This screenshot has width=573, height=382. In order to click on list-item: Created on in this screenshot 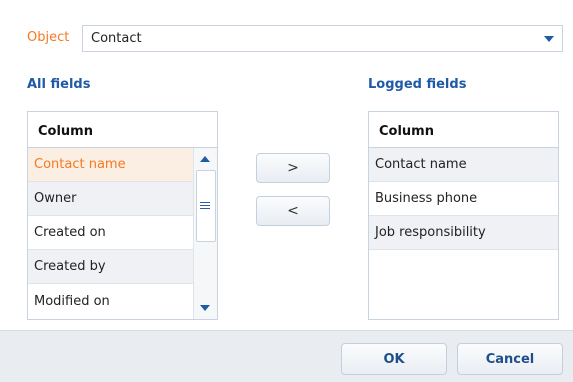, I will do `click(111, 233)`.